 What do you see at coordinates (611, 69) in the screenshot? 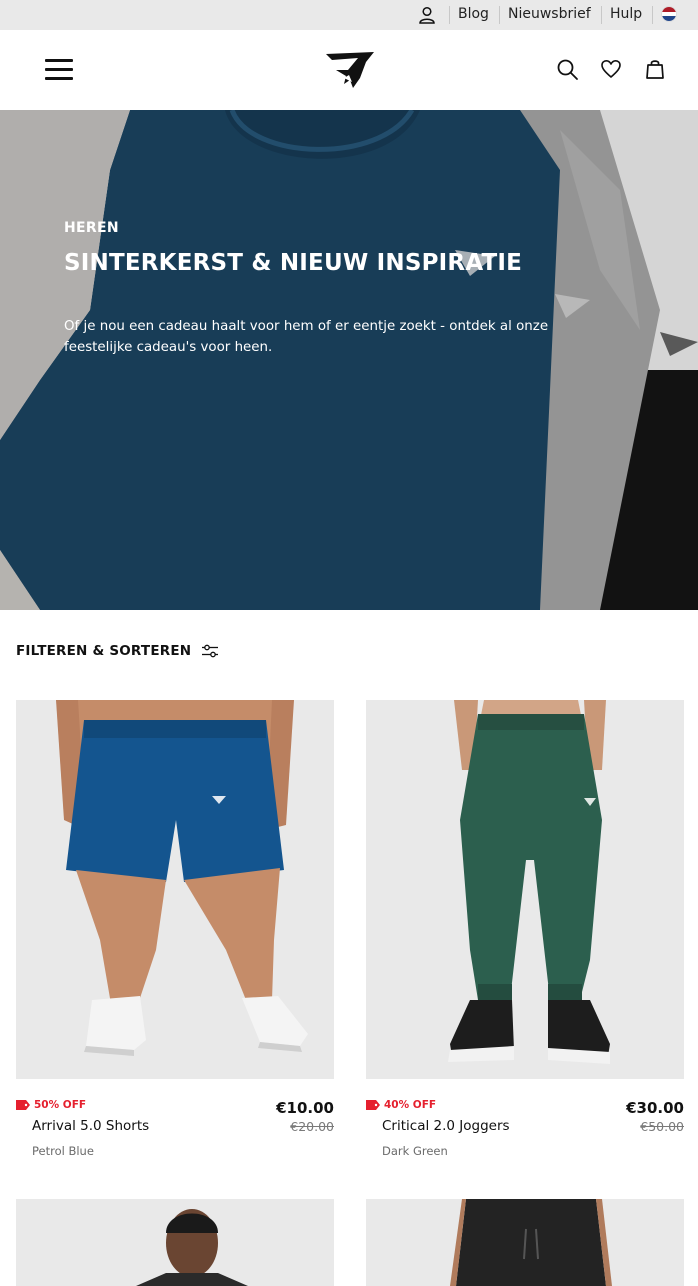
I see `heart-icon` at bounding box center [611, 69].